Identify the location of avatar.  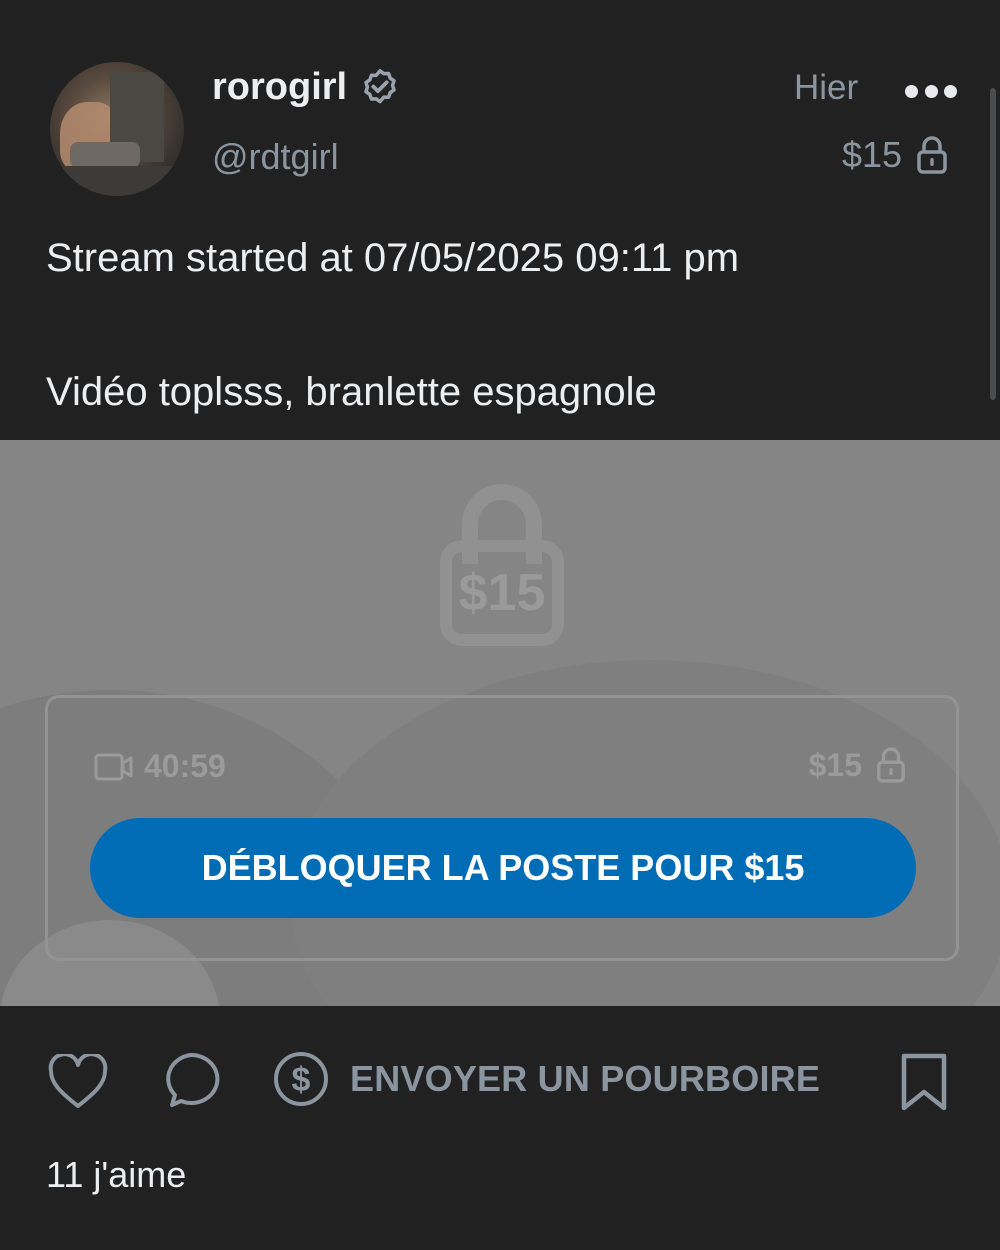
(117, 129).